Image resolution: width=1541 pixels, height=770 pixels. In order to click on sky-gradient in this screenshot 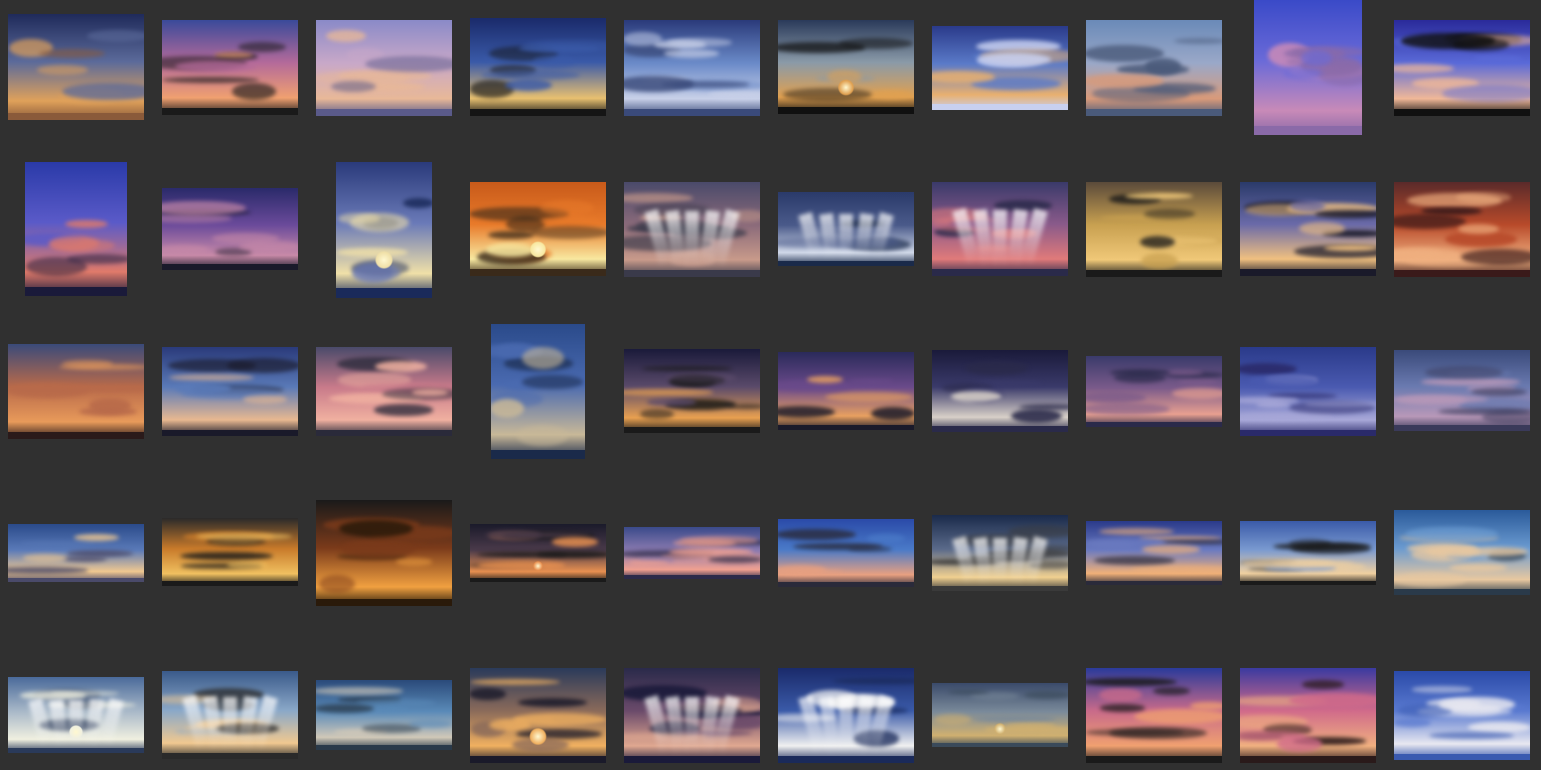, I will do `click(76, 229)`.